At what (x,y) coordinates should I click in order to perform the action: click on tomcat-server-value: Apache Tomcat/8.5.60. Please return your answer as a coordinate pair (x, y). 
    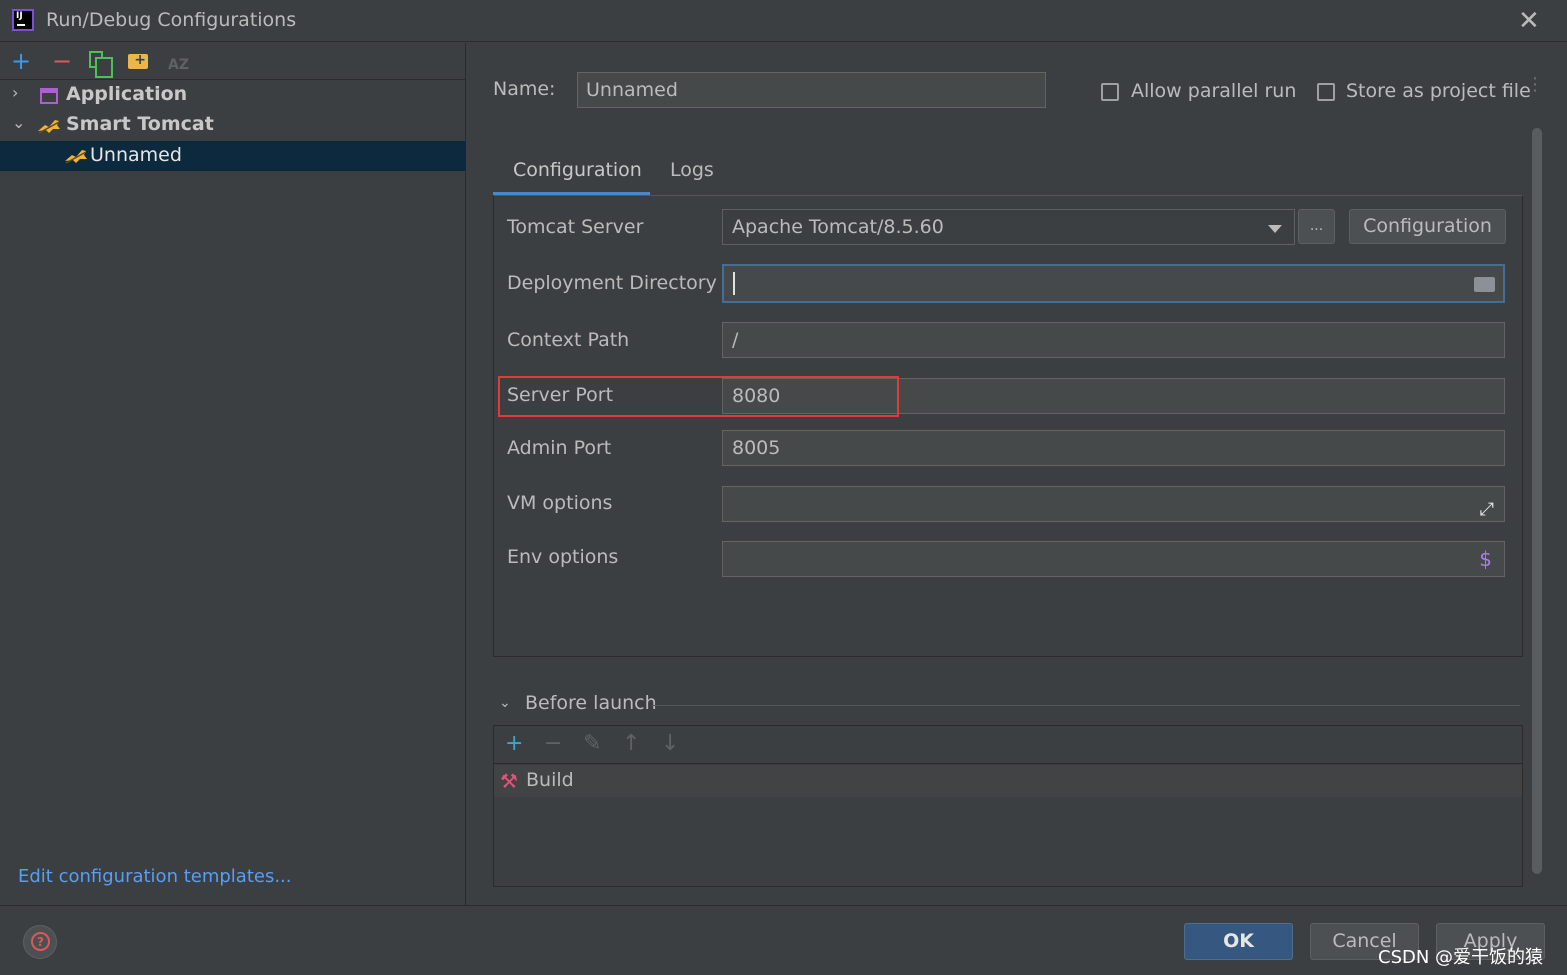
    Looking at the image, I should click on (838, 227).